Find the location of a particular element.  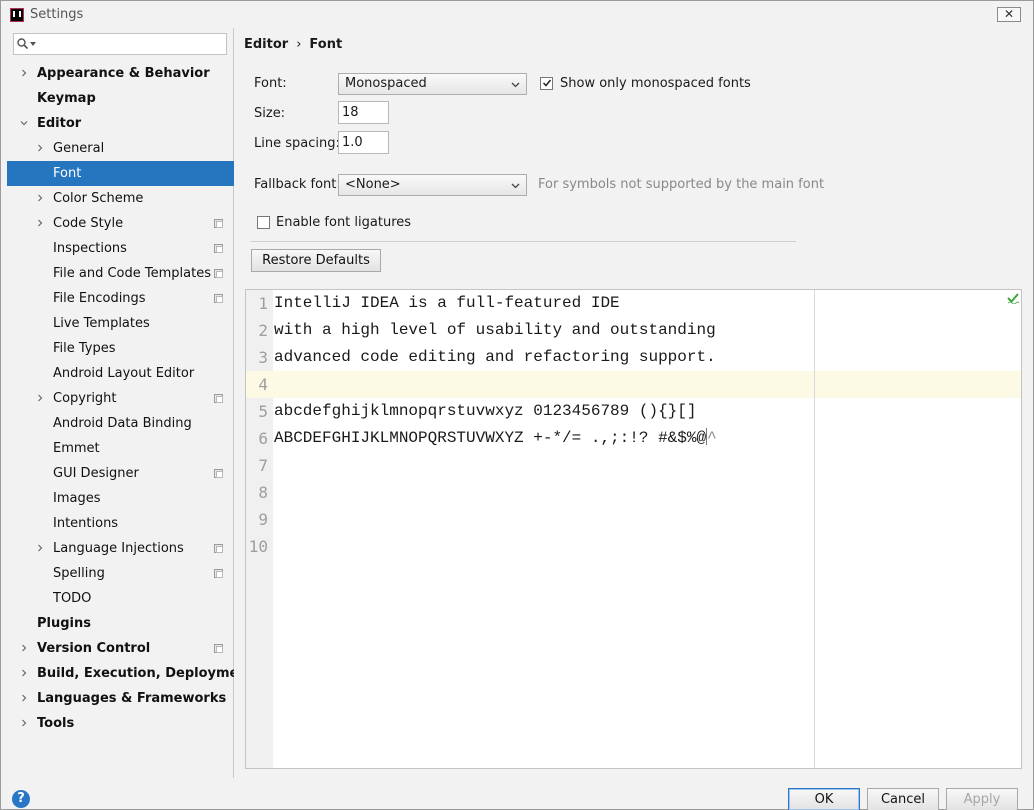

sidebar-item-appearance-behavior: Appearance & Behavior is located at coordinates (120, 73).